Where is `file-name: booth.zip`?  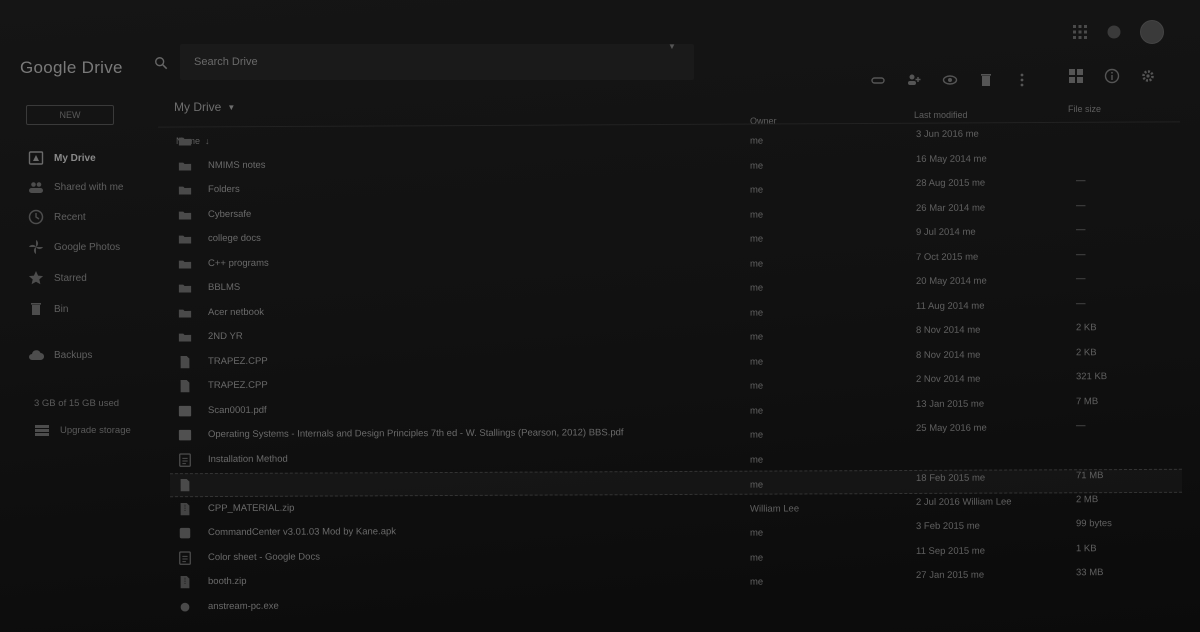
file-name: booth.zip is located at coordinates (227, 581).